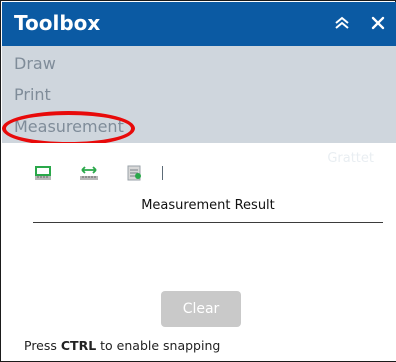 The image size is (396, 362). I want to click on panel-title: Toolbox, so click(57, 23).